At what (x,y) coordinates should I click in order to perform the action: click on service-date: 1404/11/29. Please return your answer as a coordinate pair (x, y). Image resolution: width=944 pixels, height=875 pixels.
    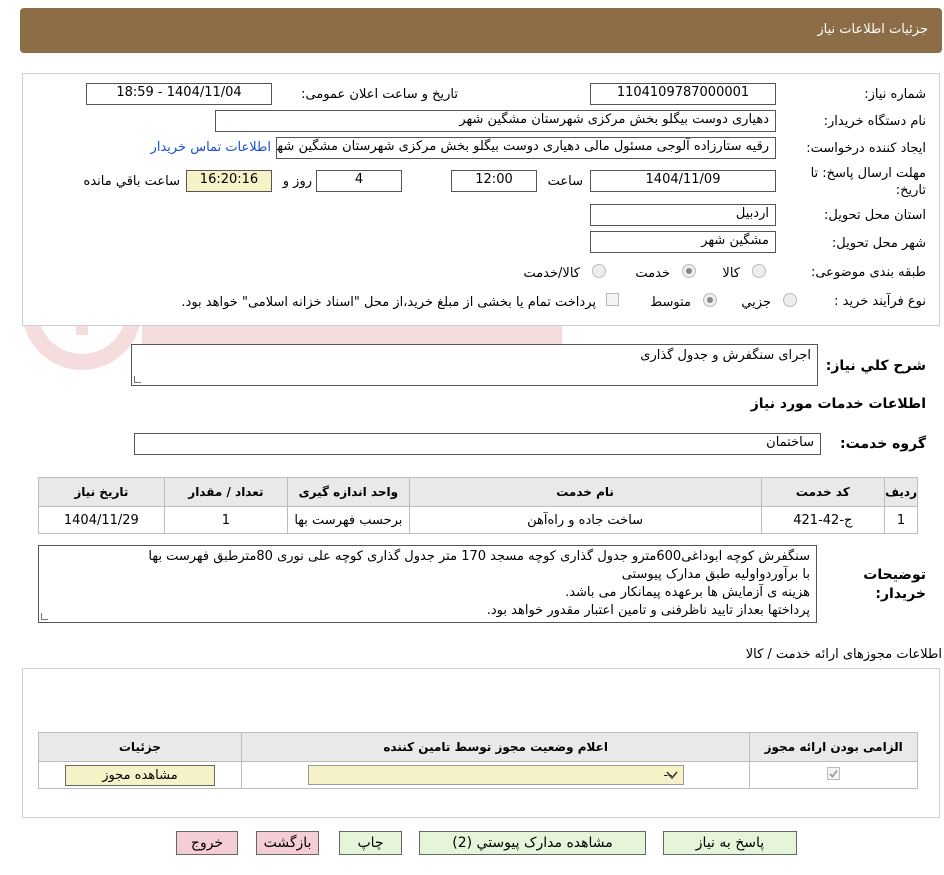
    Looking at the image, I should click on (101, 520).